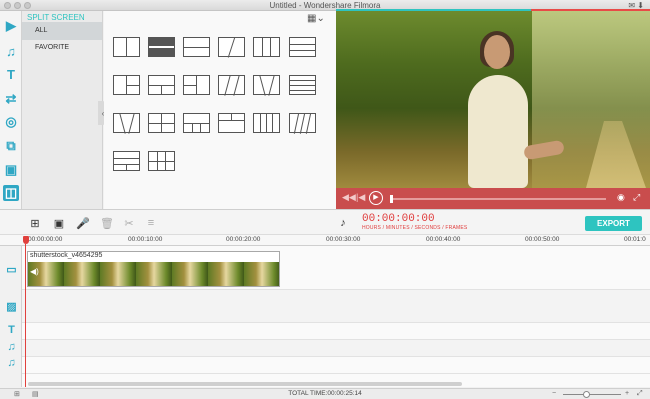  What do you see at coordinates (161, 161) in the screenshot?
I see `template-6-grid` at bounding box center [161, 161].